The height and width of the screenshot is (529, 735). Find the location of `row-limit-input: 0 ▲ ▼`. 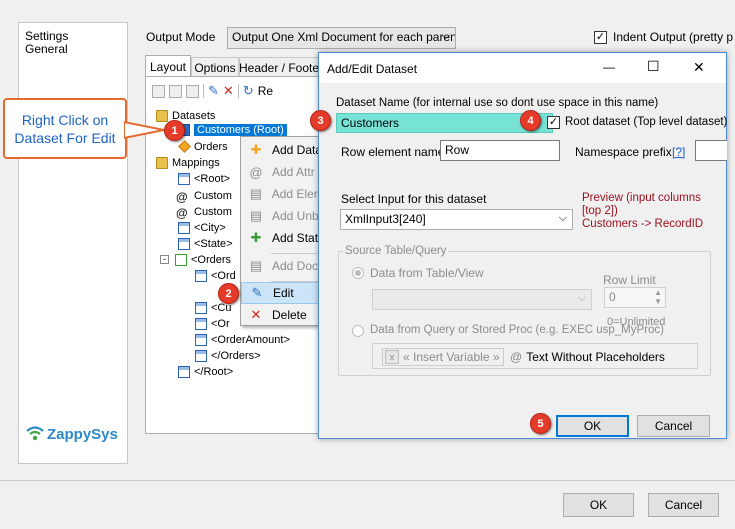

row-limit-input: 0 ▲ ▼ is located at coordinates (635, 297).